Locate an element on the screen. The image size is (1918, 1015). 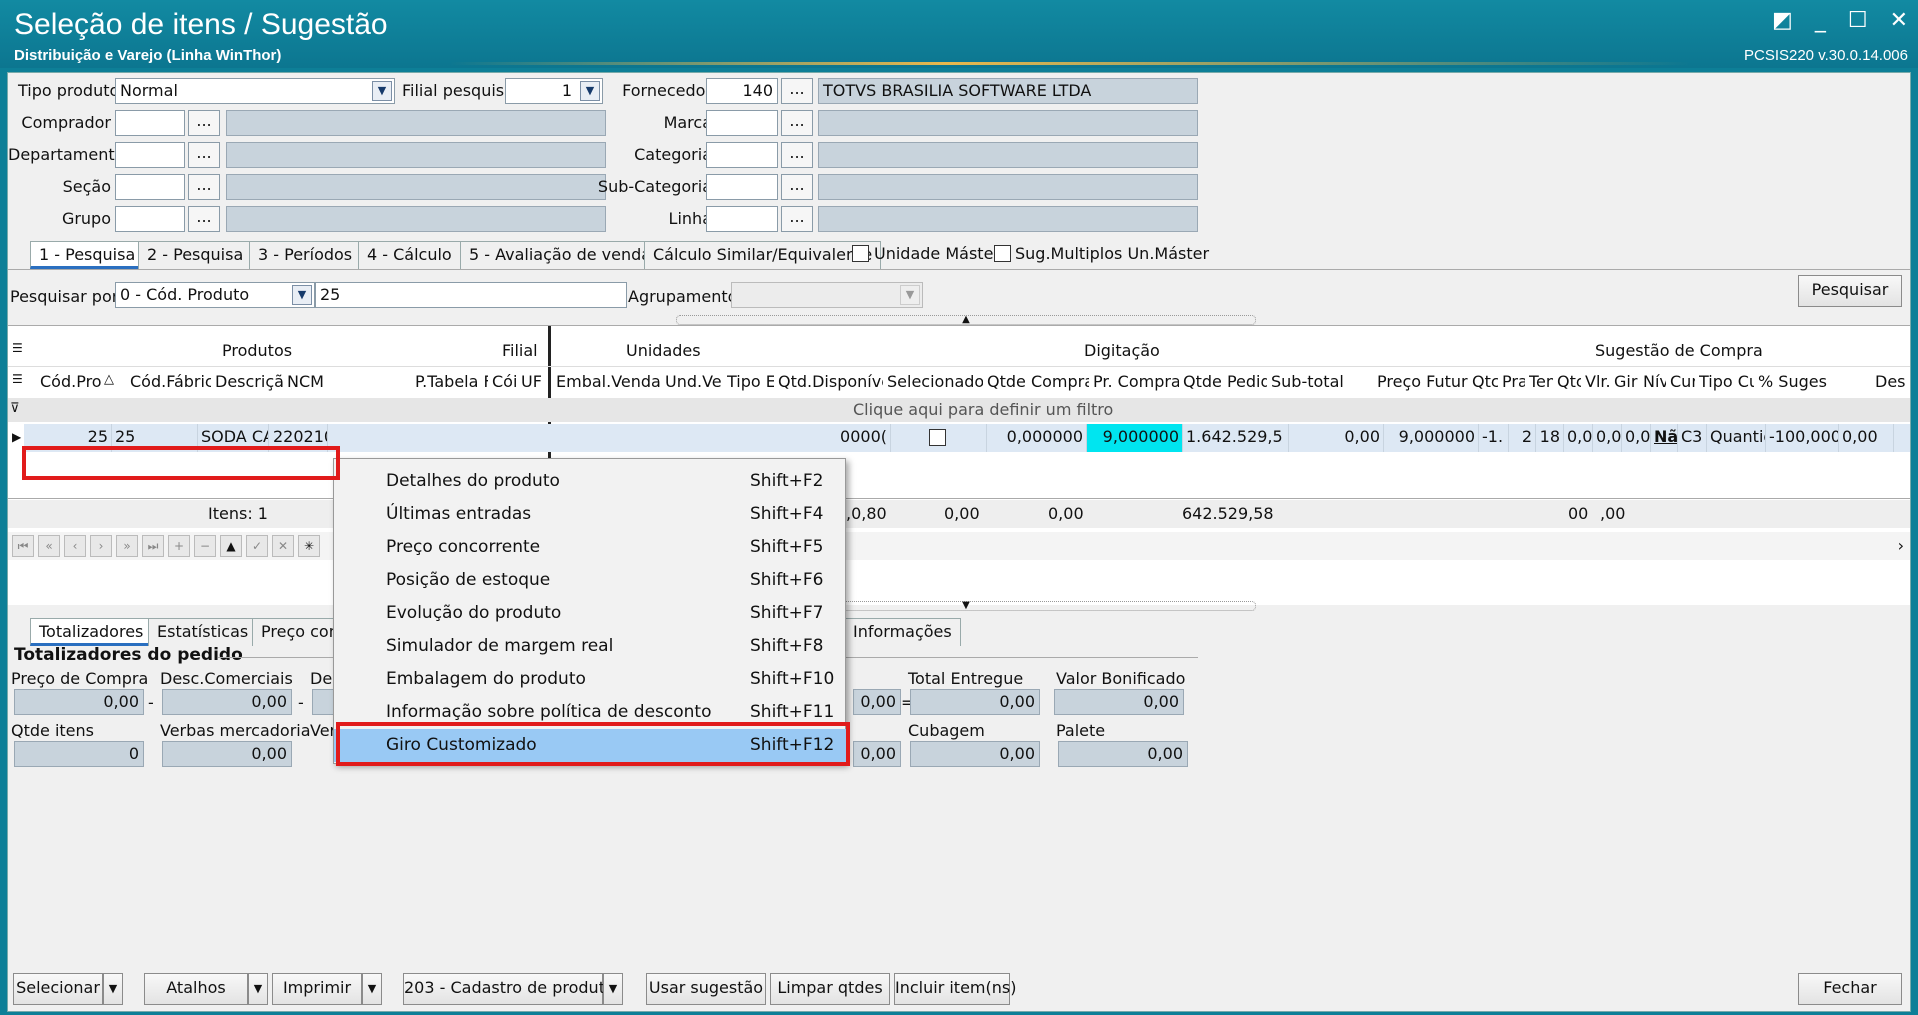
post-icon: ✓ is located at coordinates (257, 546).